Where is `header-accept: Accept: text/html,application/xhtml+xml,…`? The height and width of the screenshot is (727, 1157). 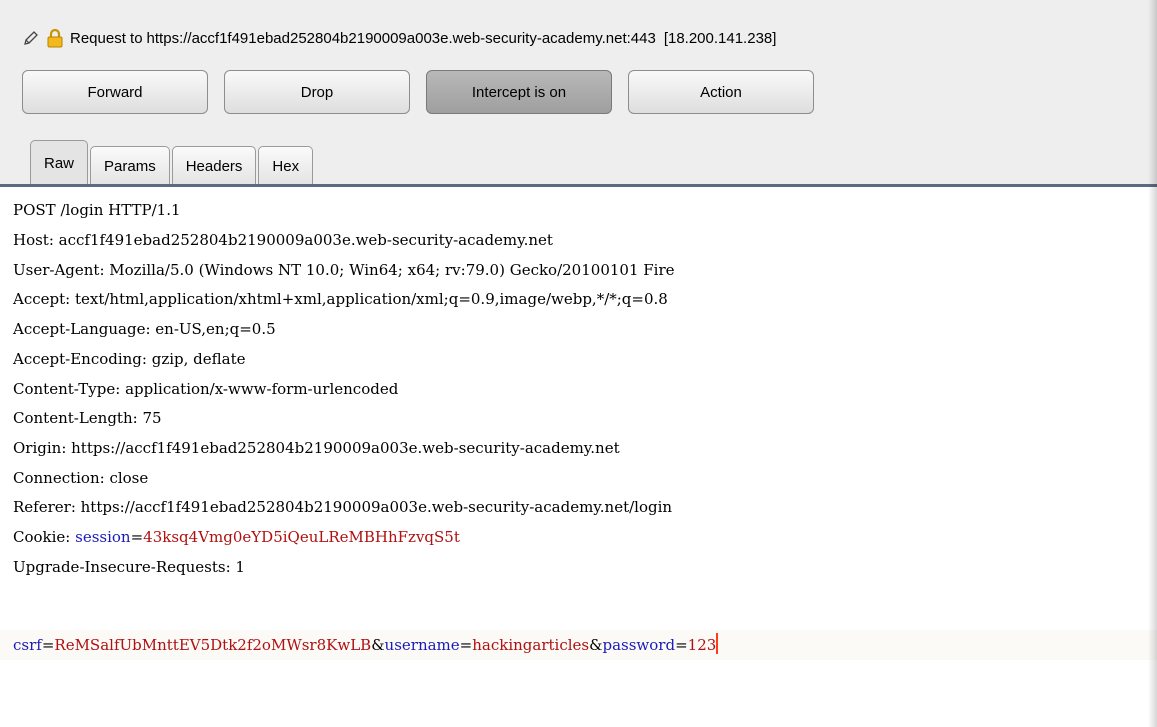 header-accept: Accept: text/html,application/xhtml+xml,… is located at coordinates (340, 299).